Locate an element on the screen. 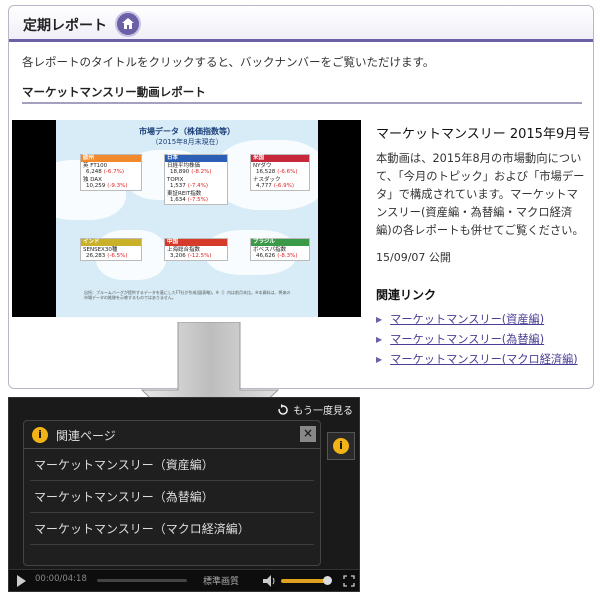  market-box-region: 中国 is located at coordinates (196, 242).